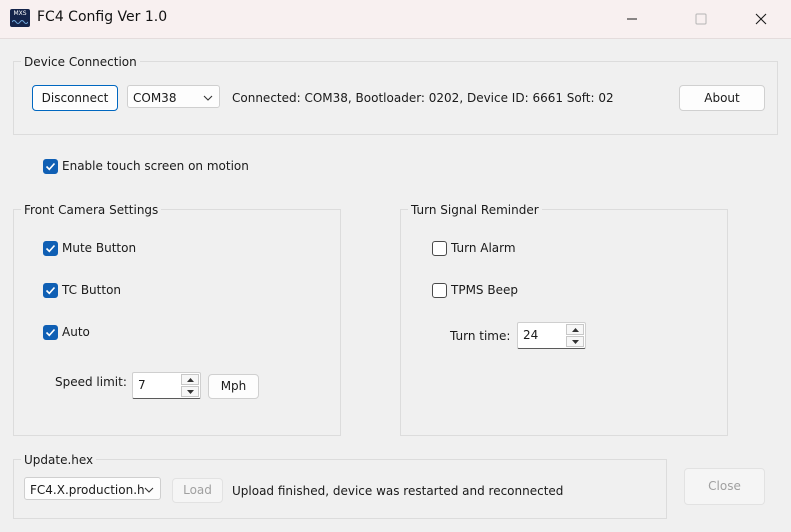 The width and height of the screenshot is (791, 532). Describe the element at coordinates (155, 166) in the screenshot. I see `touch-screen-label: Enable touch screen on motion` at that location.